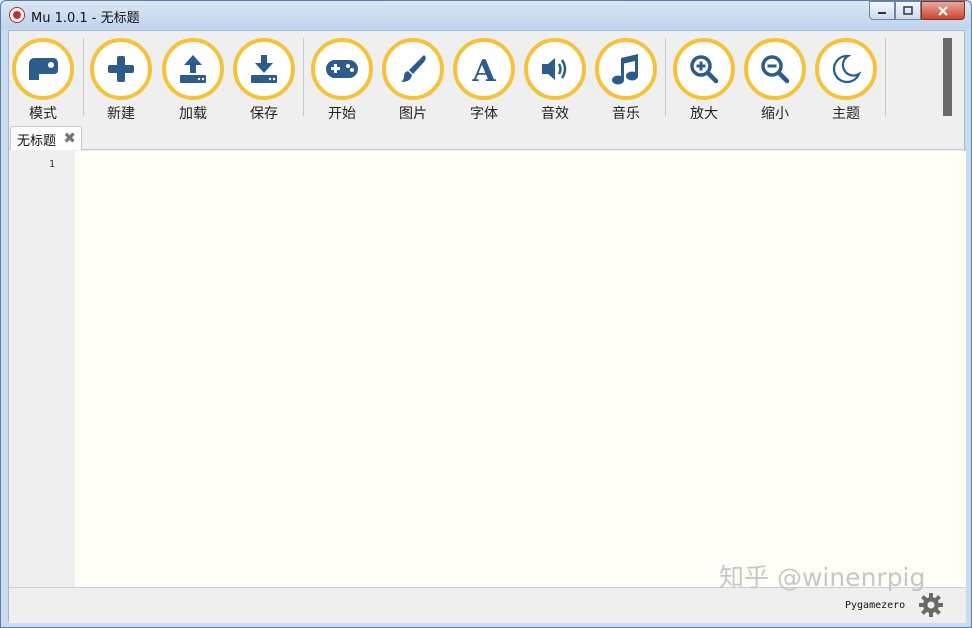 This screenshot has width=972, height=628. Describe the element at coordinates (413, 114) in the screenshot. I see `images-label: 图片` at that location.